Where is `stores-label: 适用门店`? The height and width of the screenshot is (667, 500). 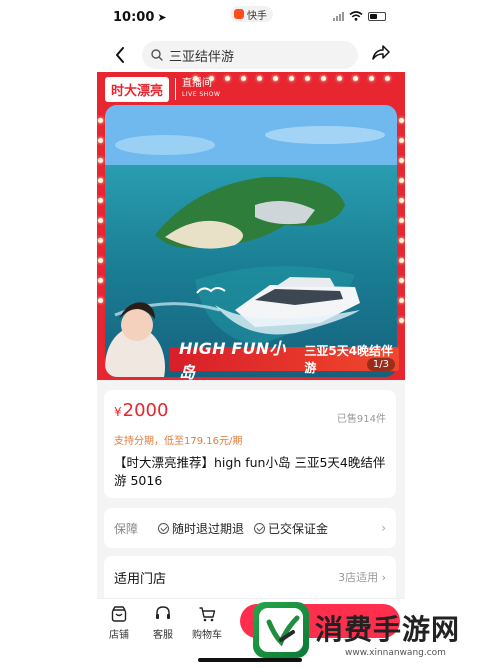
stores-label: 适用门店 is located at coordinates (140, 579).